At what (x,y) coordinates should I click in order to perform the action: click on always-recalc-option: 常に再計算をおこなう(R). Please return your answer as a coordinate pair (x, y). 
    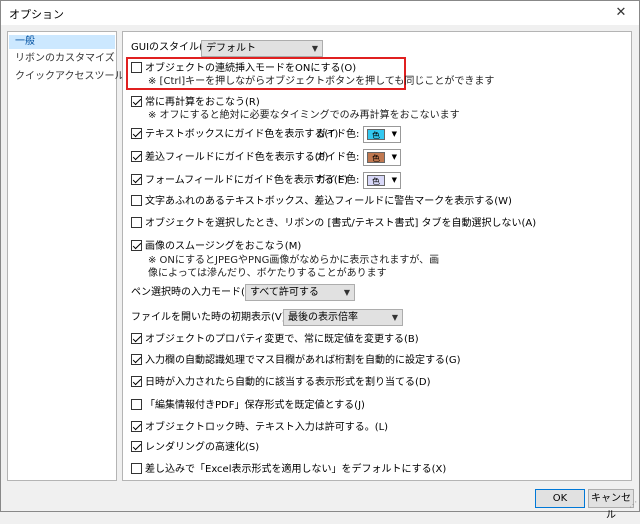
    Looking at the image, I should click on (195, 103).